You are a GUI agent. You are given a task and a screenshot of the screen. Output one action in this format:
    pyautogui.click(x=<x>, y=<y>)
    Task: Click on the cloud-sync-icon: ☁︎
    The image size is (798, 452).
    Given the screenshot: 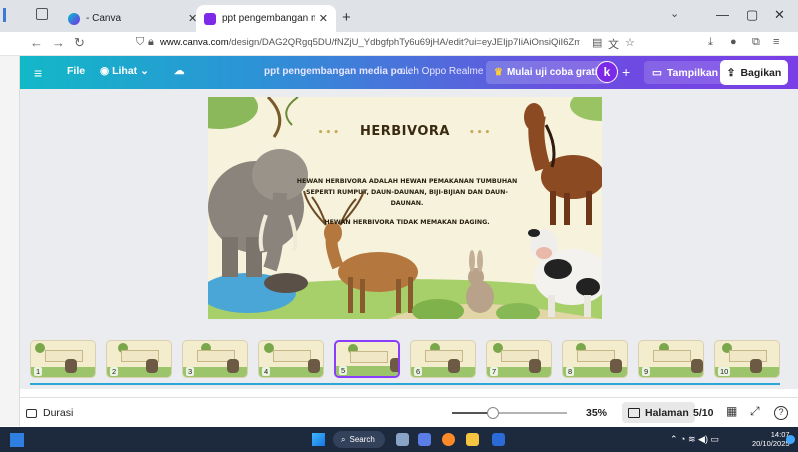 What is the action you would take?
    pyautogui.click(x=179, y=71)
    